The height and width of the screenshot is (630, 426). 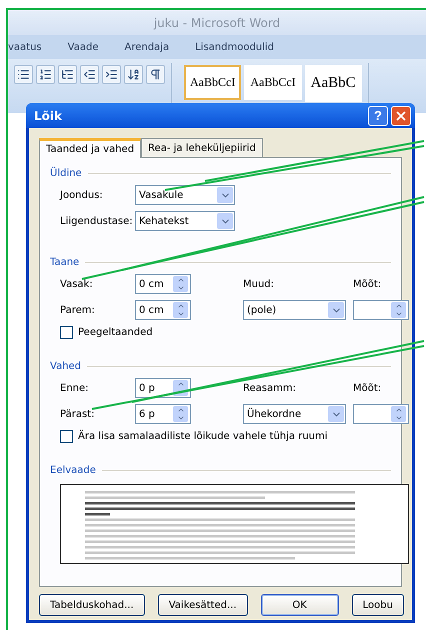 What do you see at coordinates (48, 115) in the screenshot?
I see `dialog-title: Lõik` at bounding box center [48, 115].